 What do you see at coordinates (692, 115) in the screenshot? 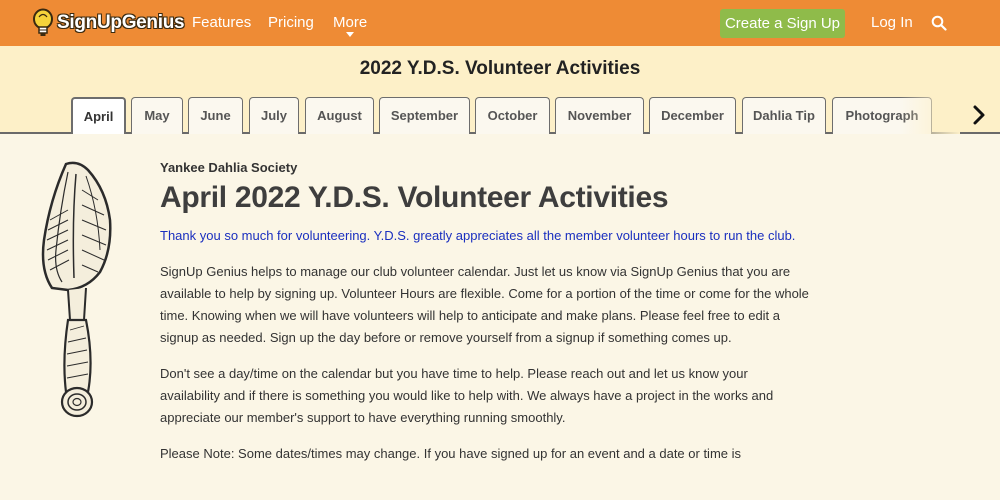
I see `tab-december: December` at bounding box center [692, 115].